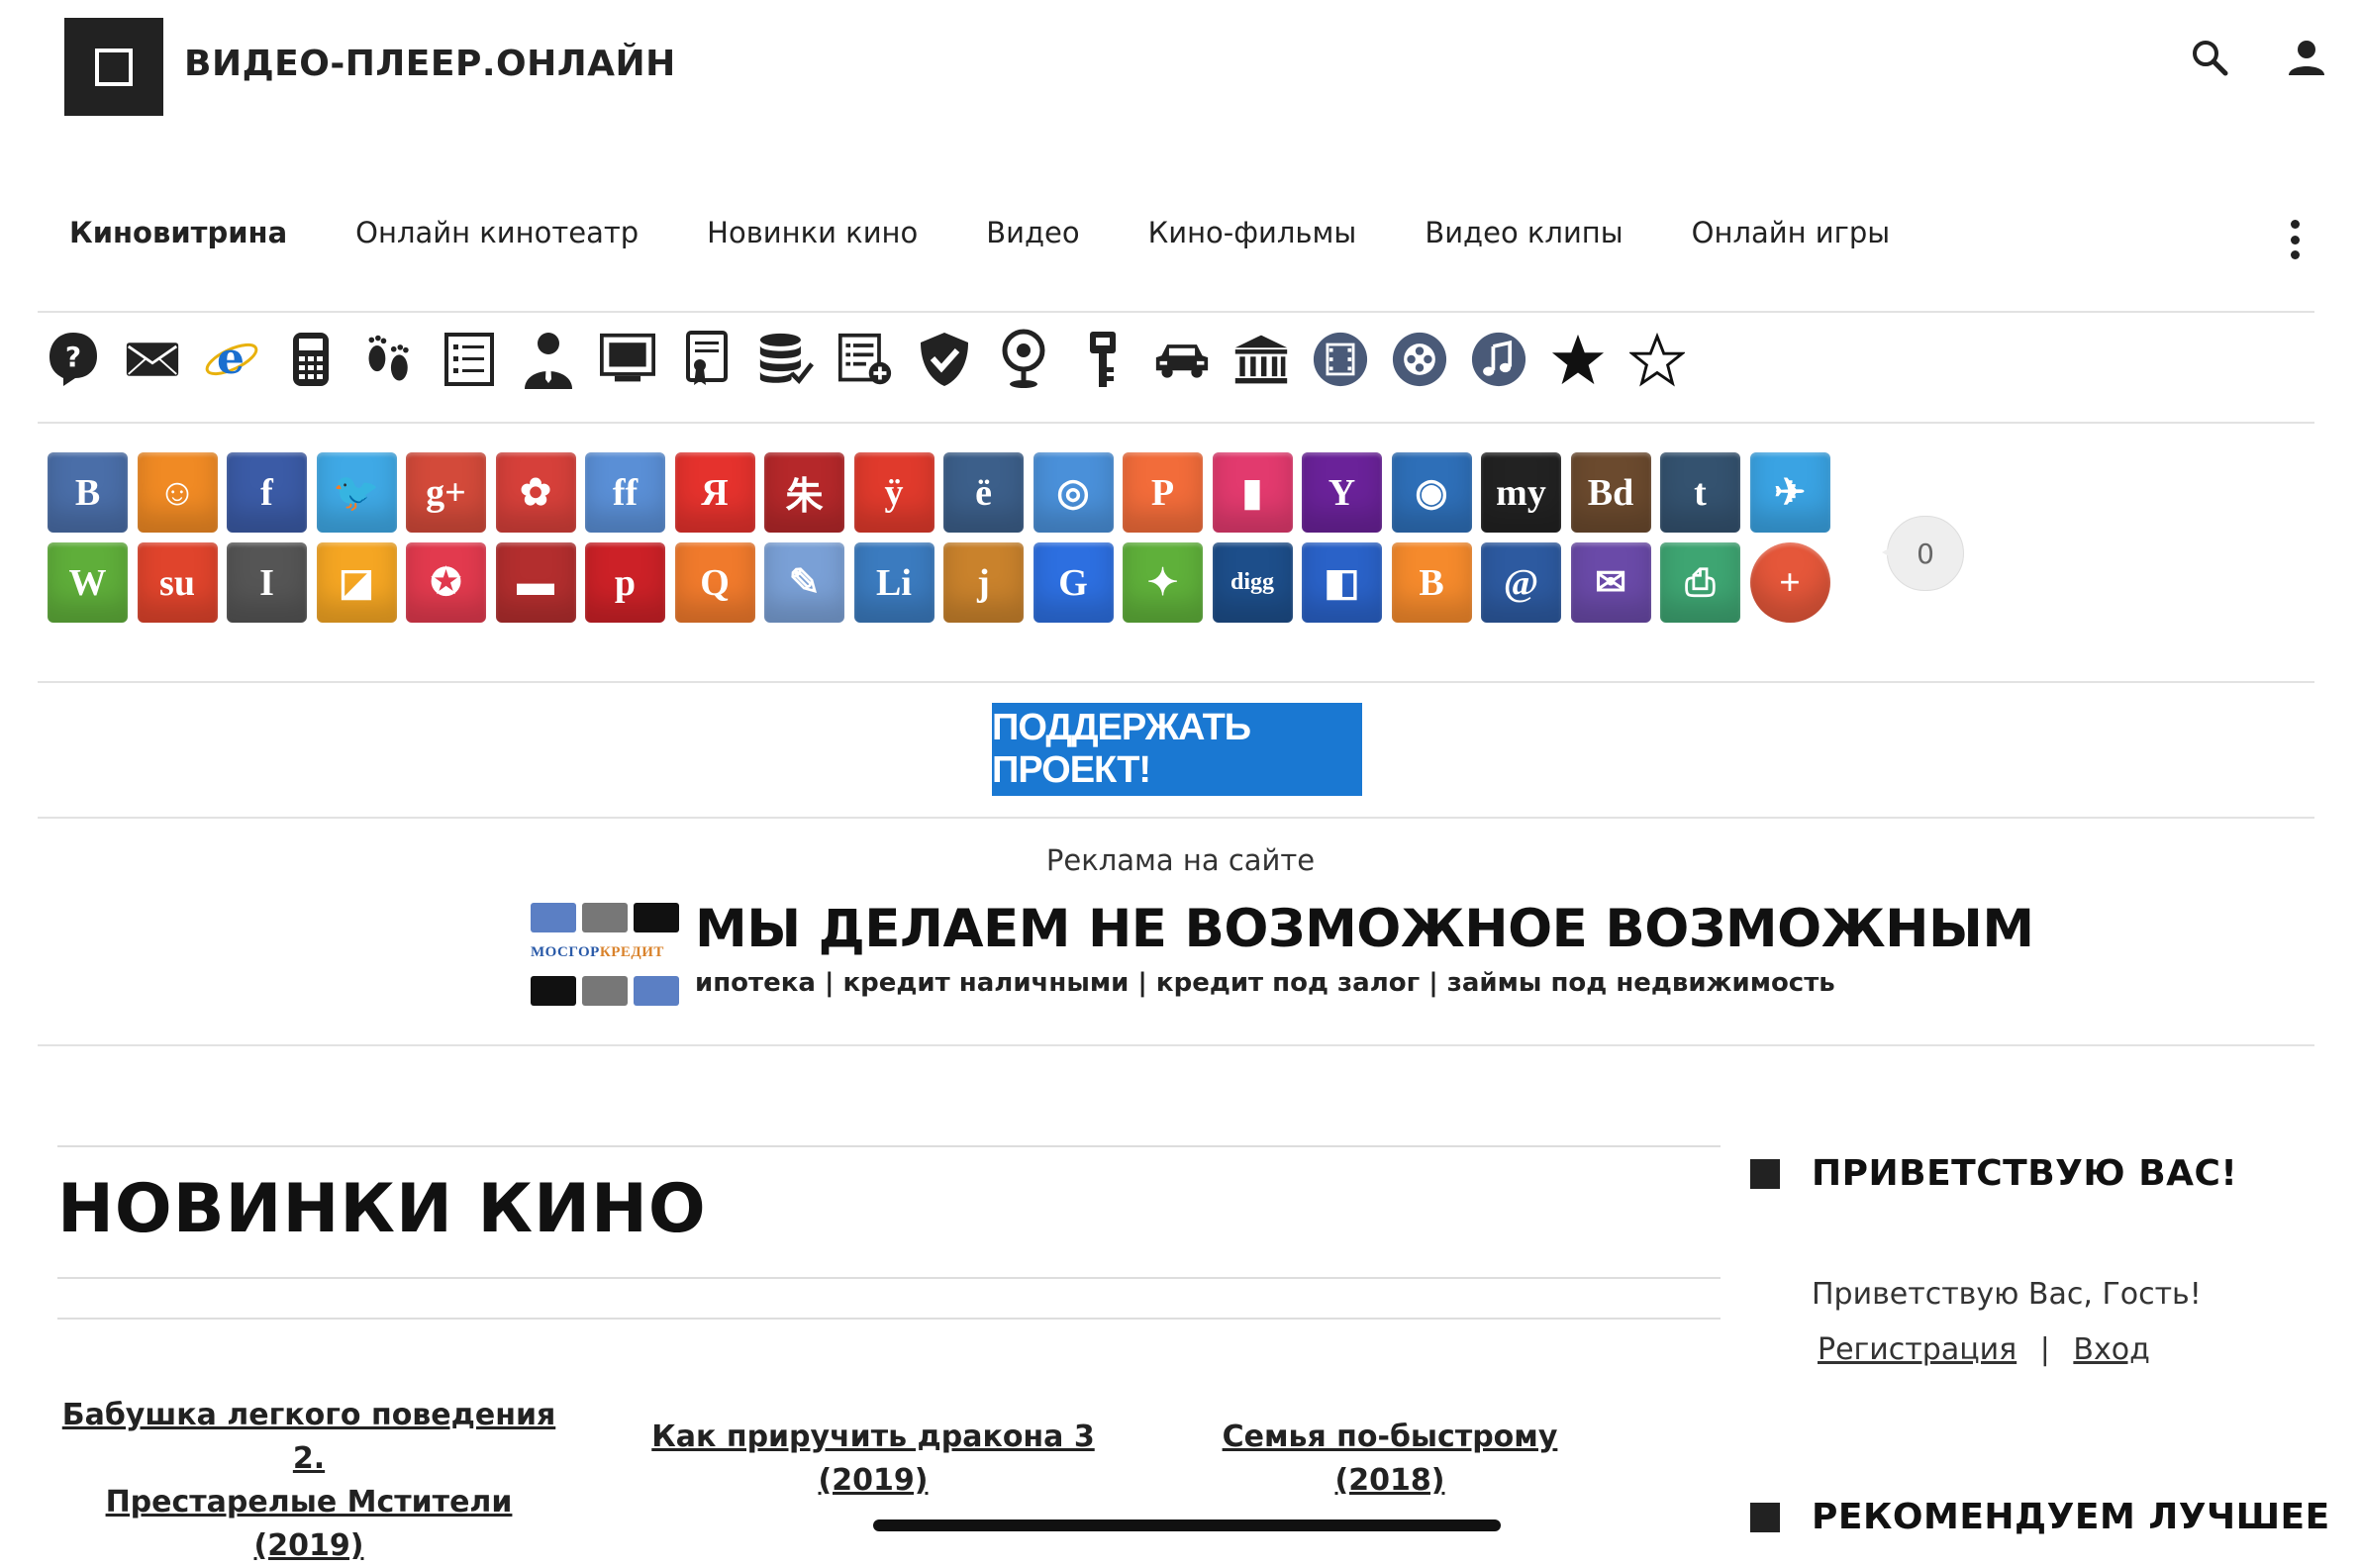 The height and width of the screenshot is (1568, 2361). I want to click on nav-item-new-movies: Новинки кино, so click(812, 232).